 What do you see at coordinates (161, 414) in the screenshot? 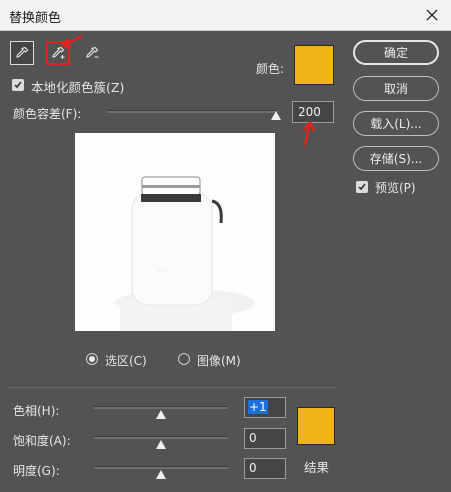
I see `hue-slider-thumb` at bounding box center [161, 414].